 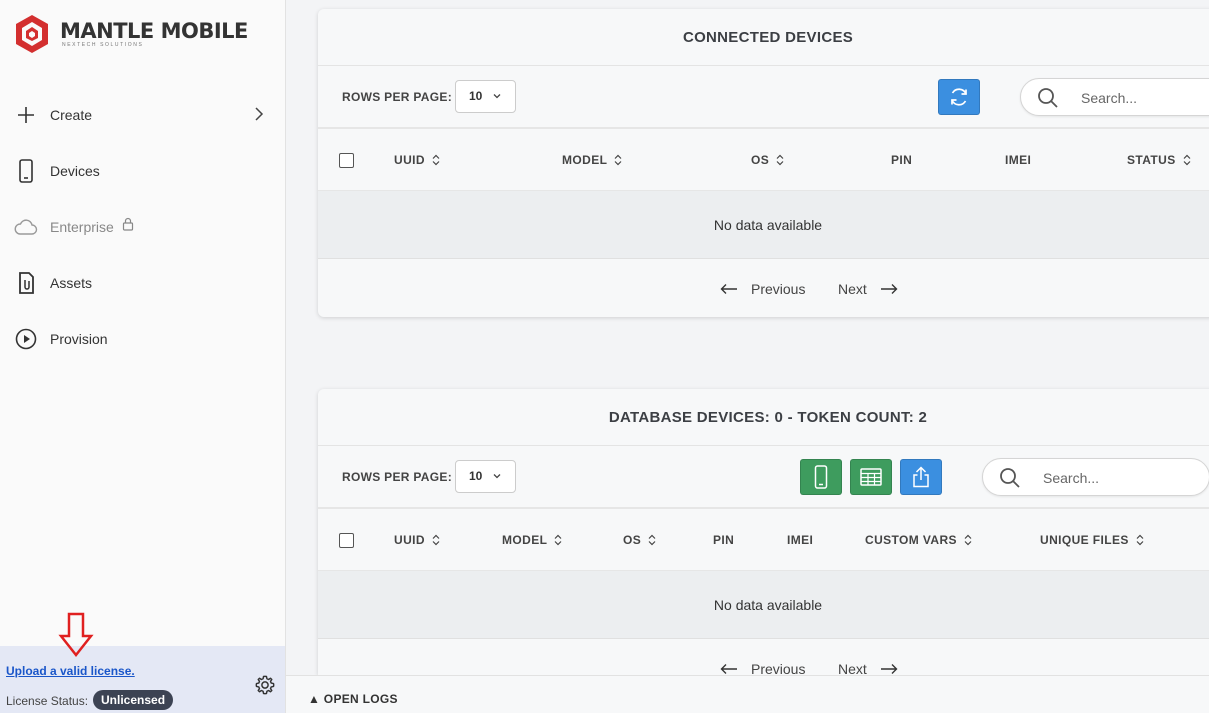 I want to click on chevron-right-icon, so click(x=259, y=114).